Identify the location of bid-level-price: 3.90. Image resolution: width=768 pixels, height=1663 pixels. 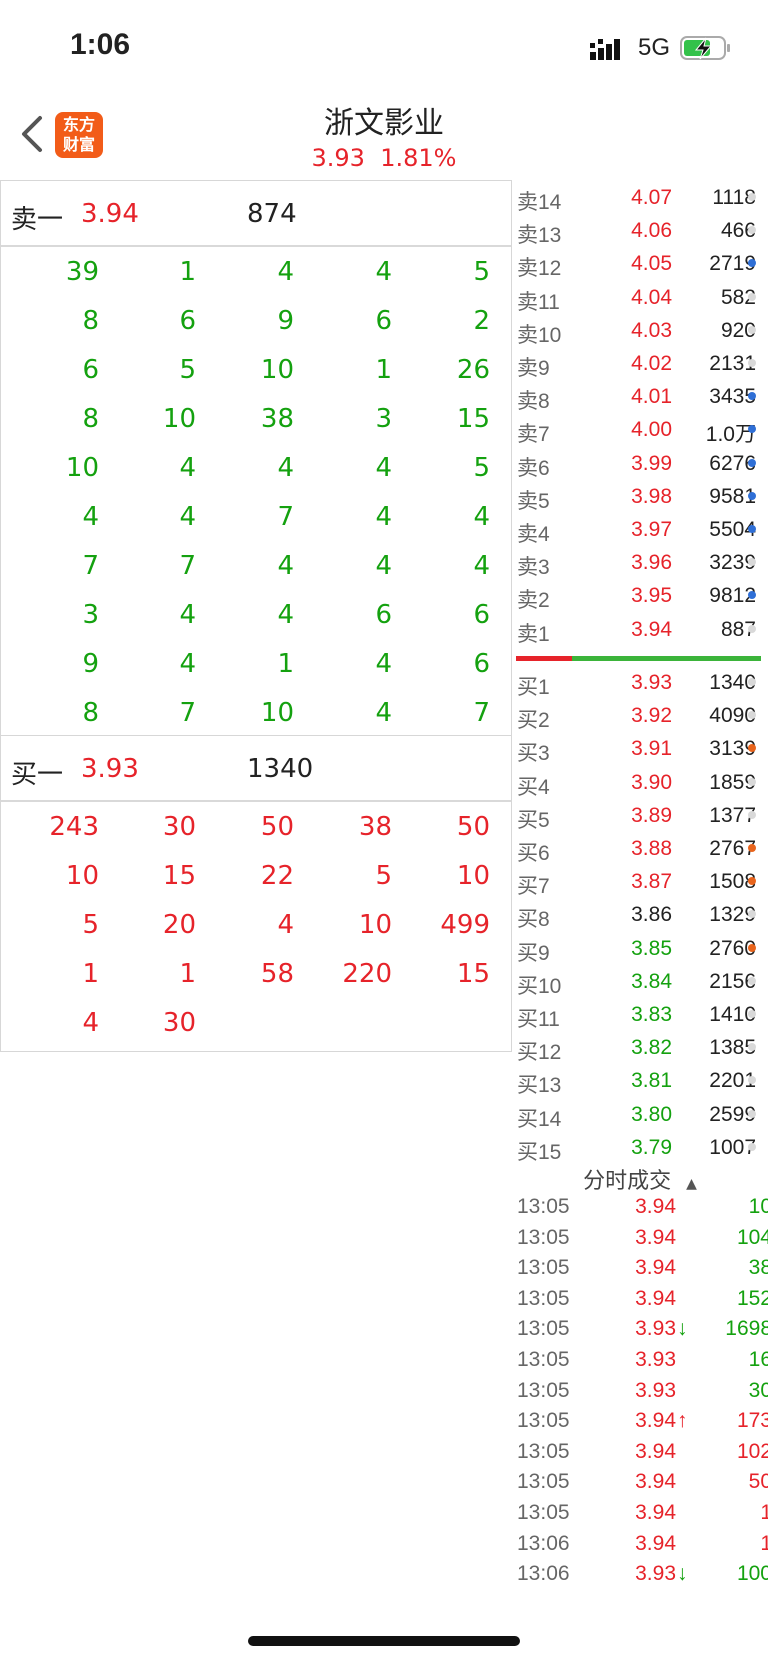
(651, 782).